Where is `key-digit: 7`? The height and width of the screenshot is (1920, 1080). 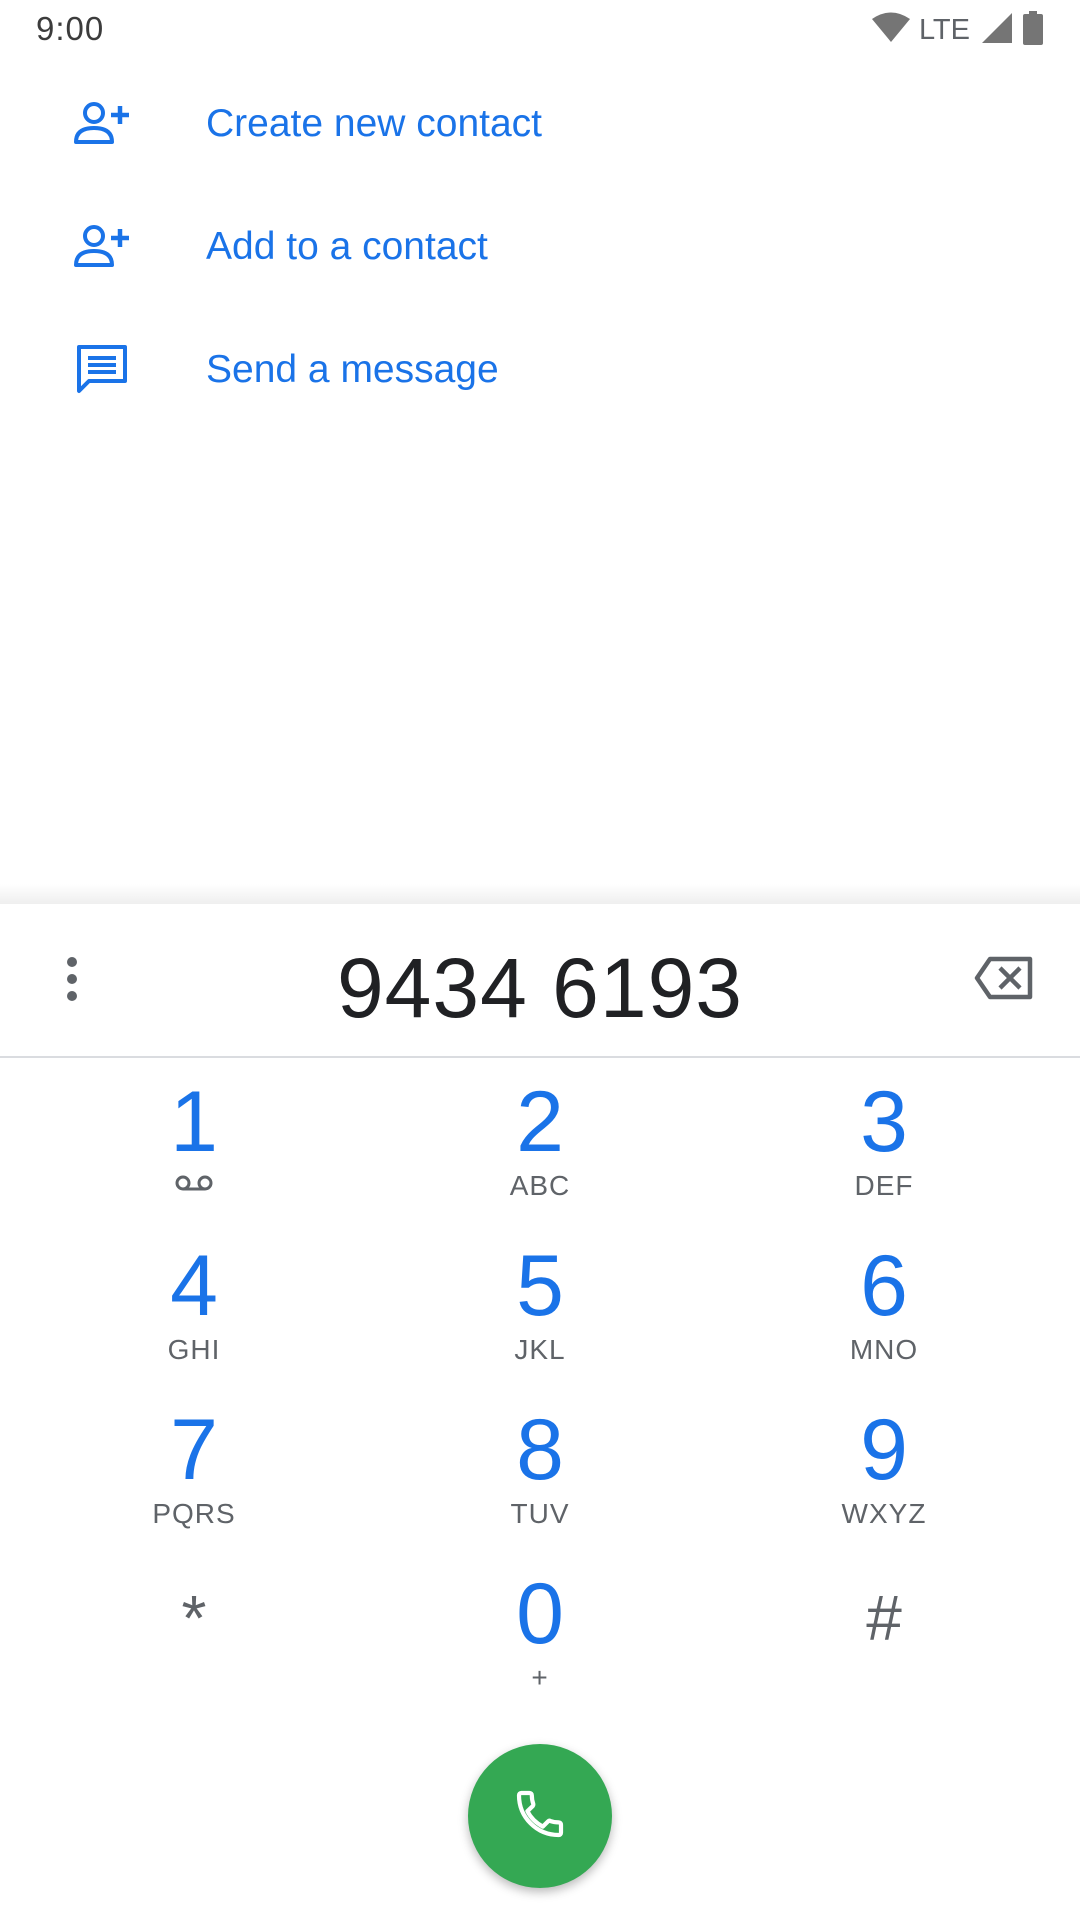
key-digit: 7 is located at coordinates (194, 1450).